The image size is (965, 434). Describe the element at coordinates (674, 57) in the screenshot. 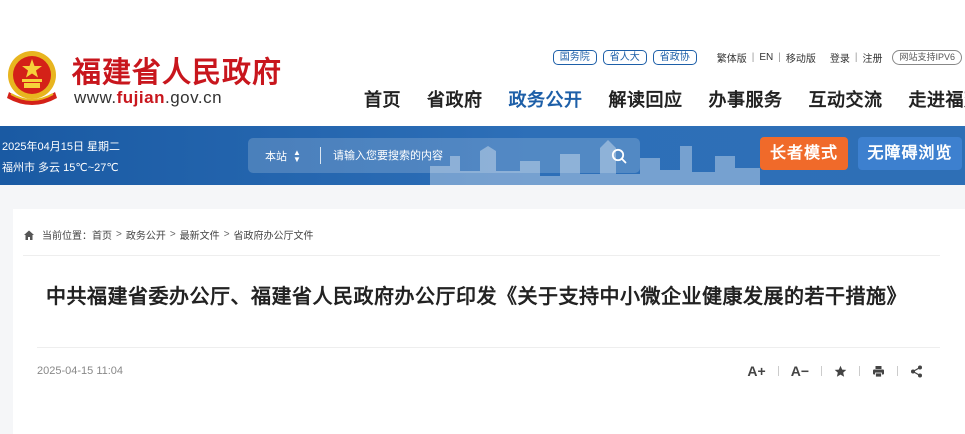

I see `link-provincial-cppcc: 省政协` at that location.